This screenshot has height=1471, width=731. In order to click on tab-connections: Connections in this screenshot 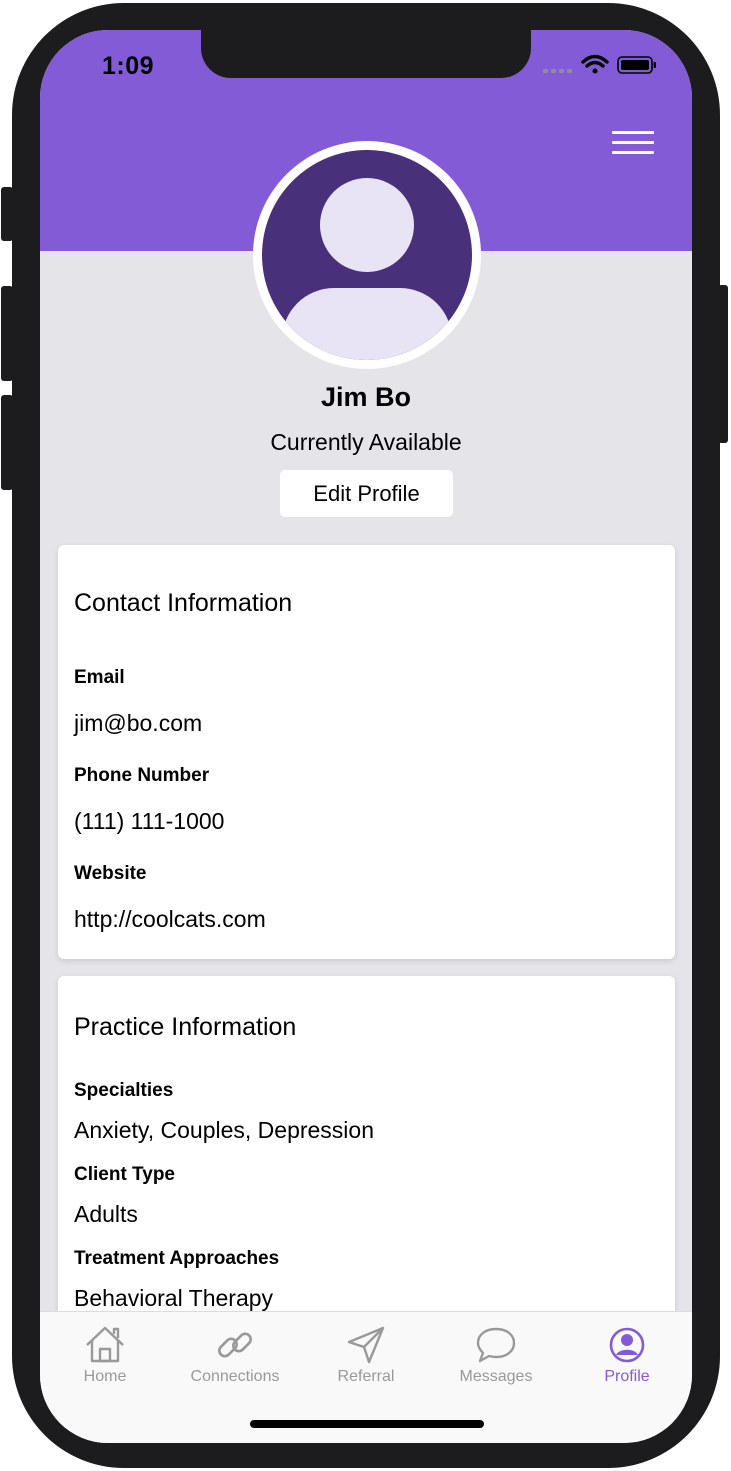, I will do `click(235, 1352)`.